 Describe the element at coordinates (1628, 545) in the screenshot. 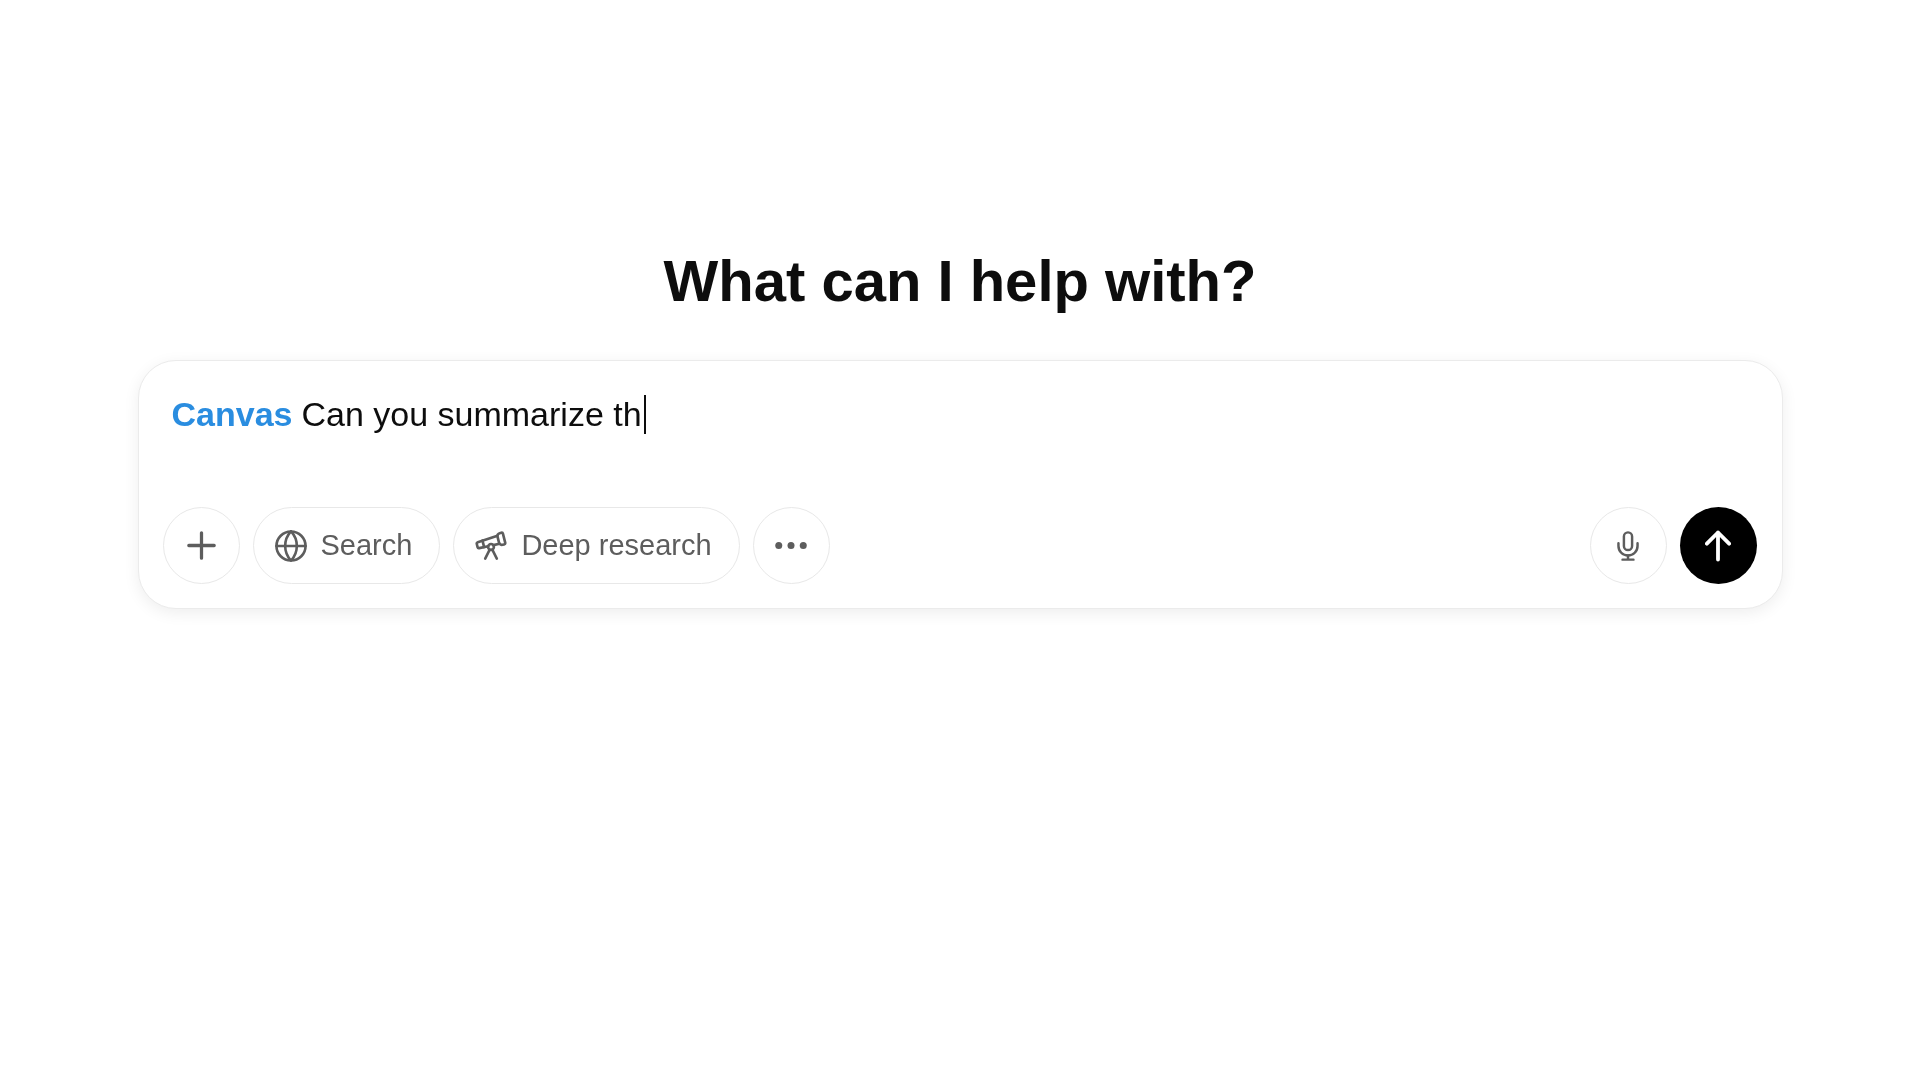

I see `microphone-icon` at that location.